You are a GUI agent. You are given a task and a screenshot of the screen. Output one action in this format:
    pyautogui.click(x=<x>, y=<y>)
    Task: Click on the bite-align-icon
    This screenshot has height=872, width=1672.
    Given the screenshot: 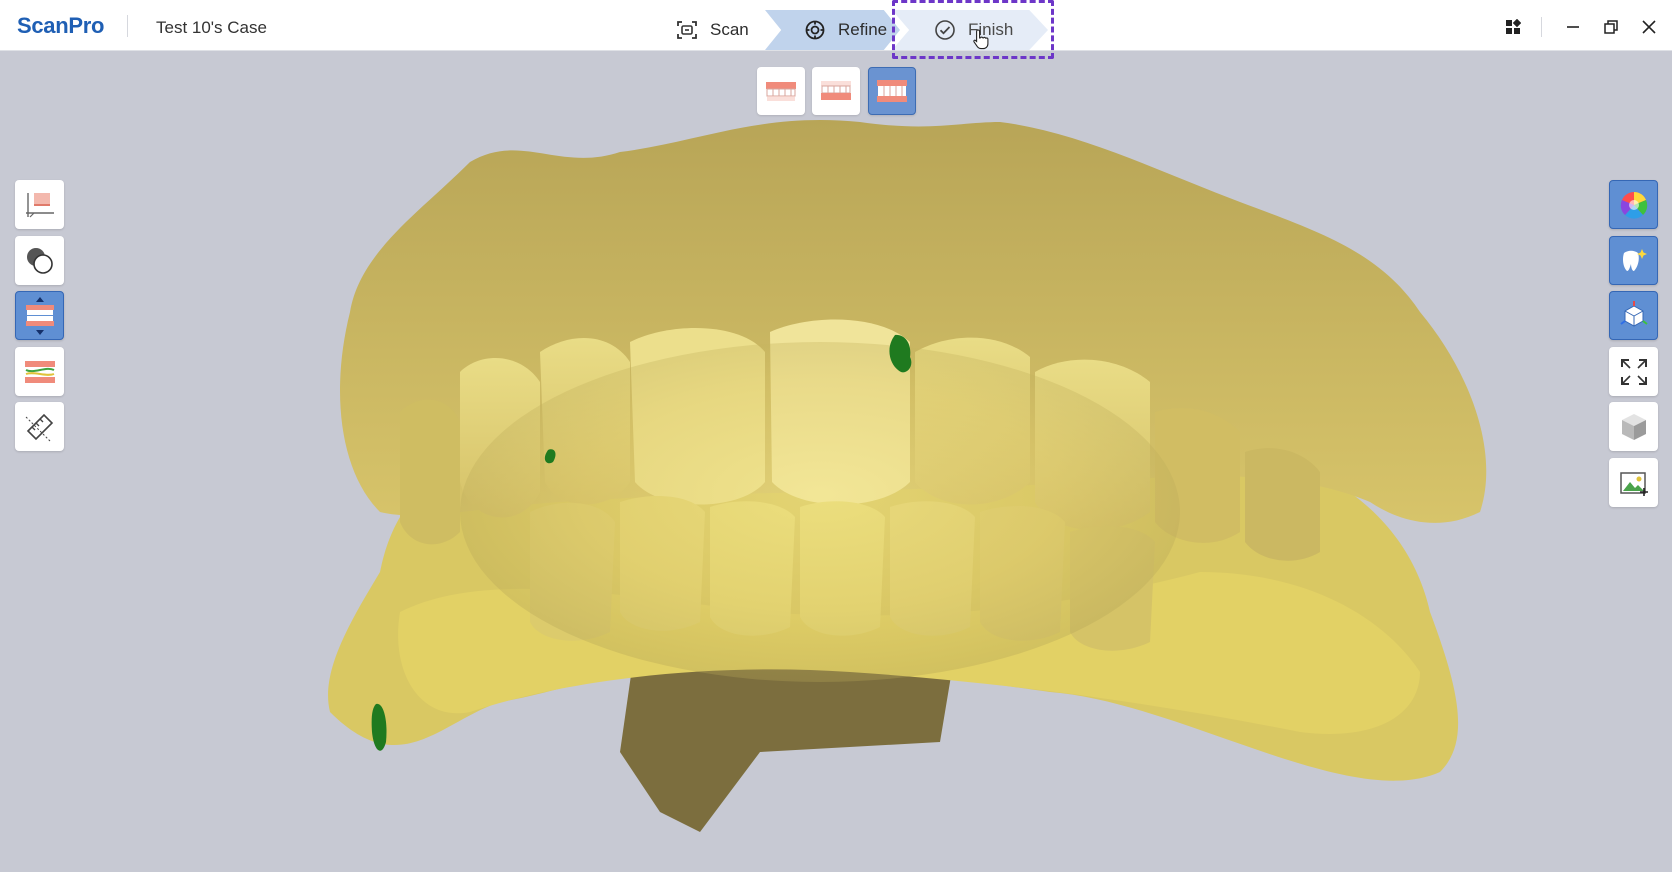 What is the action you would take?
    pyautogui.click(x=39, y=315)
    